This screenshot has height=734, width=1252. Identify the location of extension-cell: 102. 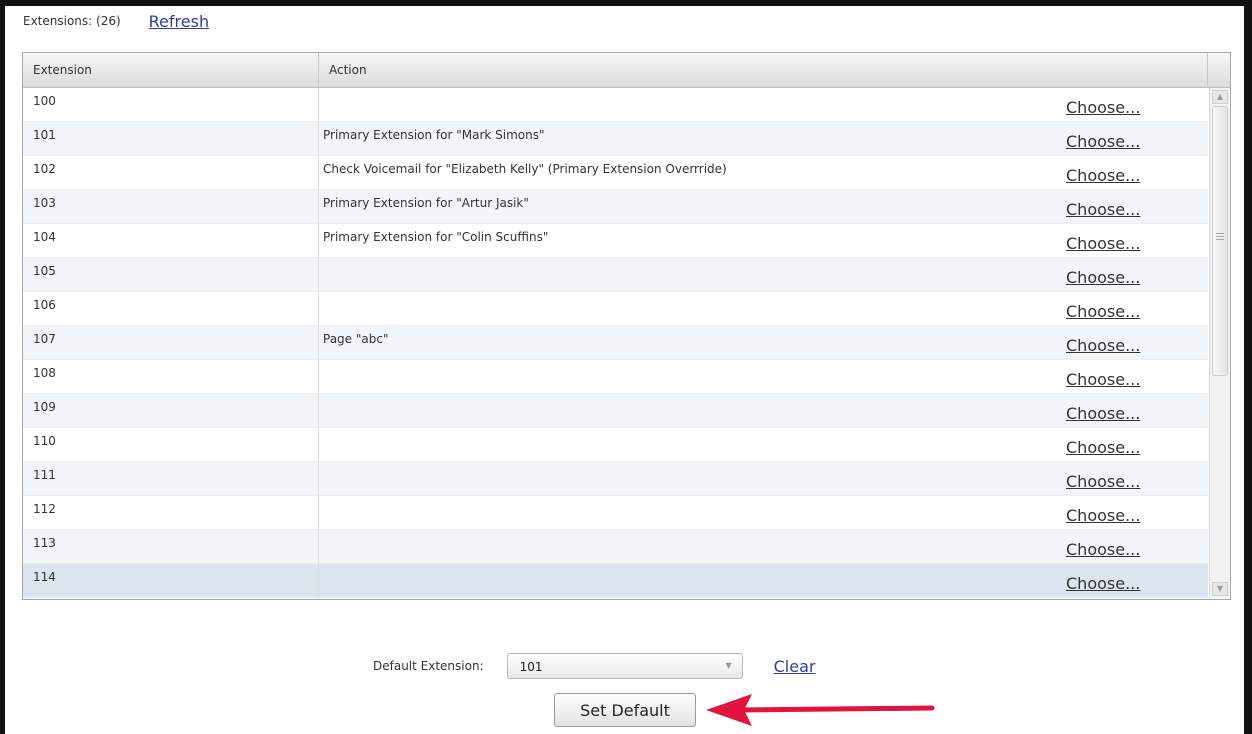
(171, 173).